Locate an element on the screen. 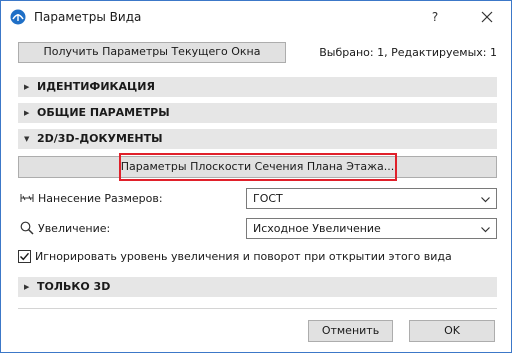  section-general: ▶ ОБЩИЕ ПАРАМЕТРЫ is located at coordinates (257, 113).